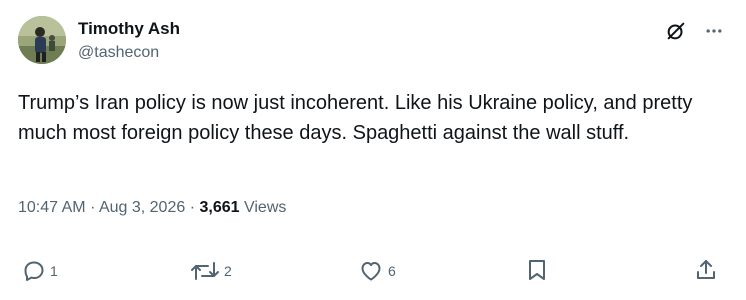 The width and height of the screenshot is (746, 300). What do you see at coordinates (392, 271) in the screenshot?
I see `like-count: 6` at bounding box center [392, 271].